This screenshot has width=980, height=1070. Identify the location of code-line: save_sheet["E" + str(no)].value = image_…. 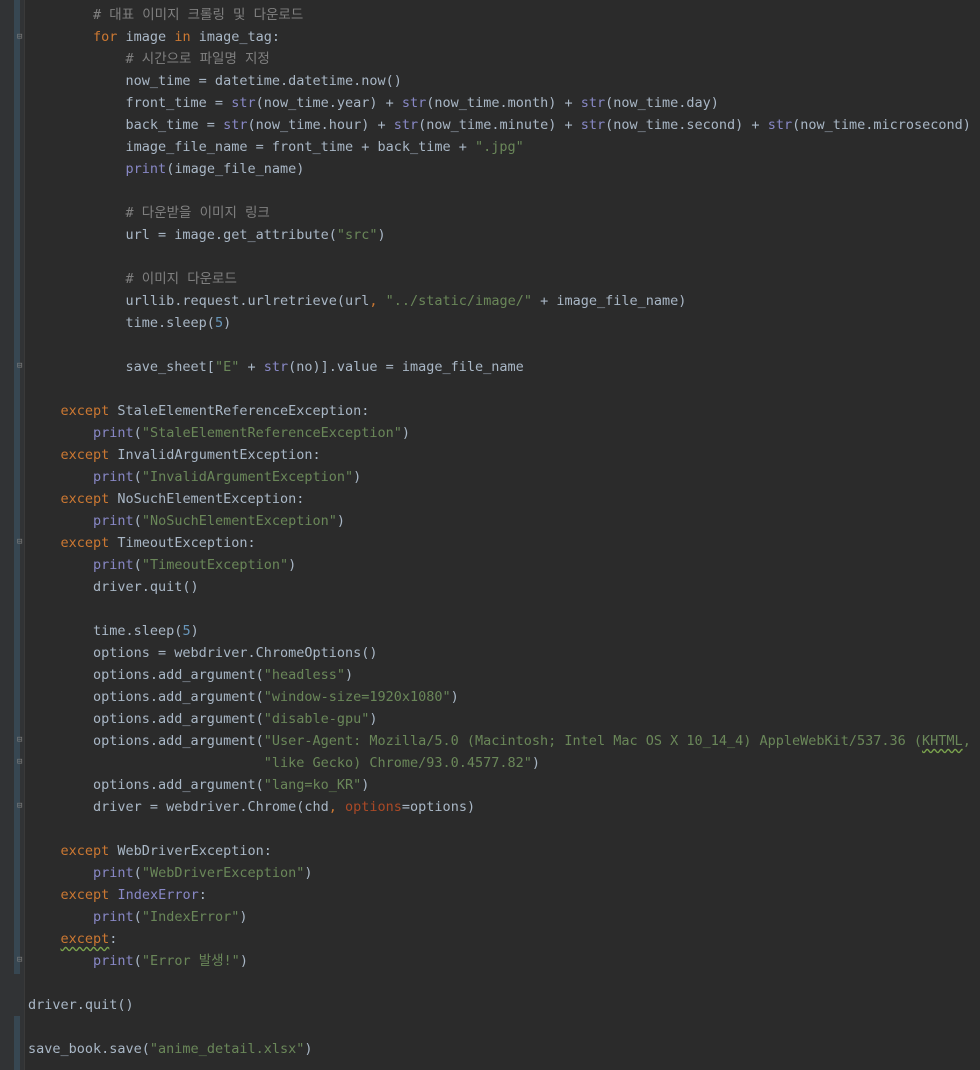
(504, 367).